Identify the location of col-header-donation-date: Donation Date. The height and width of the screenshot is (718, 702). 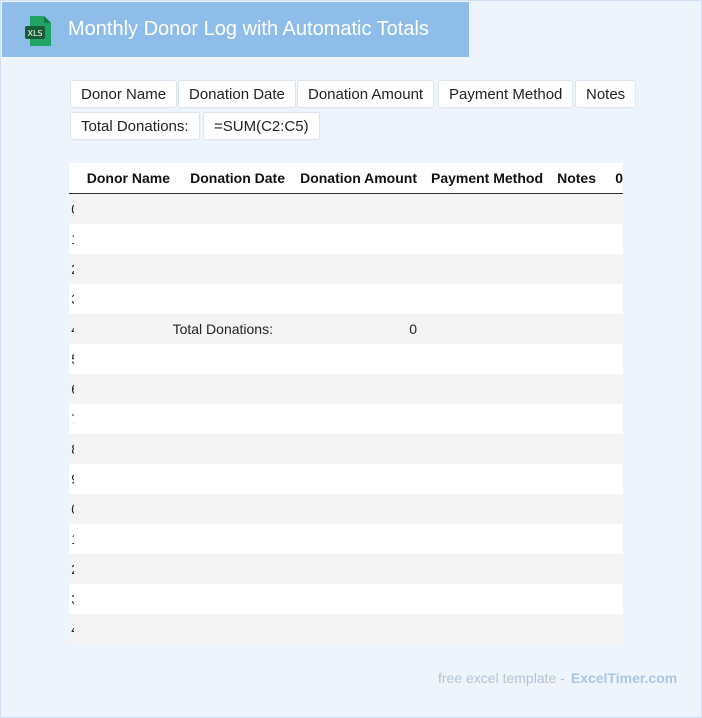
(227, 178).